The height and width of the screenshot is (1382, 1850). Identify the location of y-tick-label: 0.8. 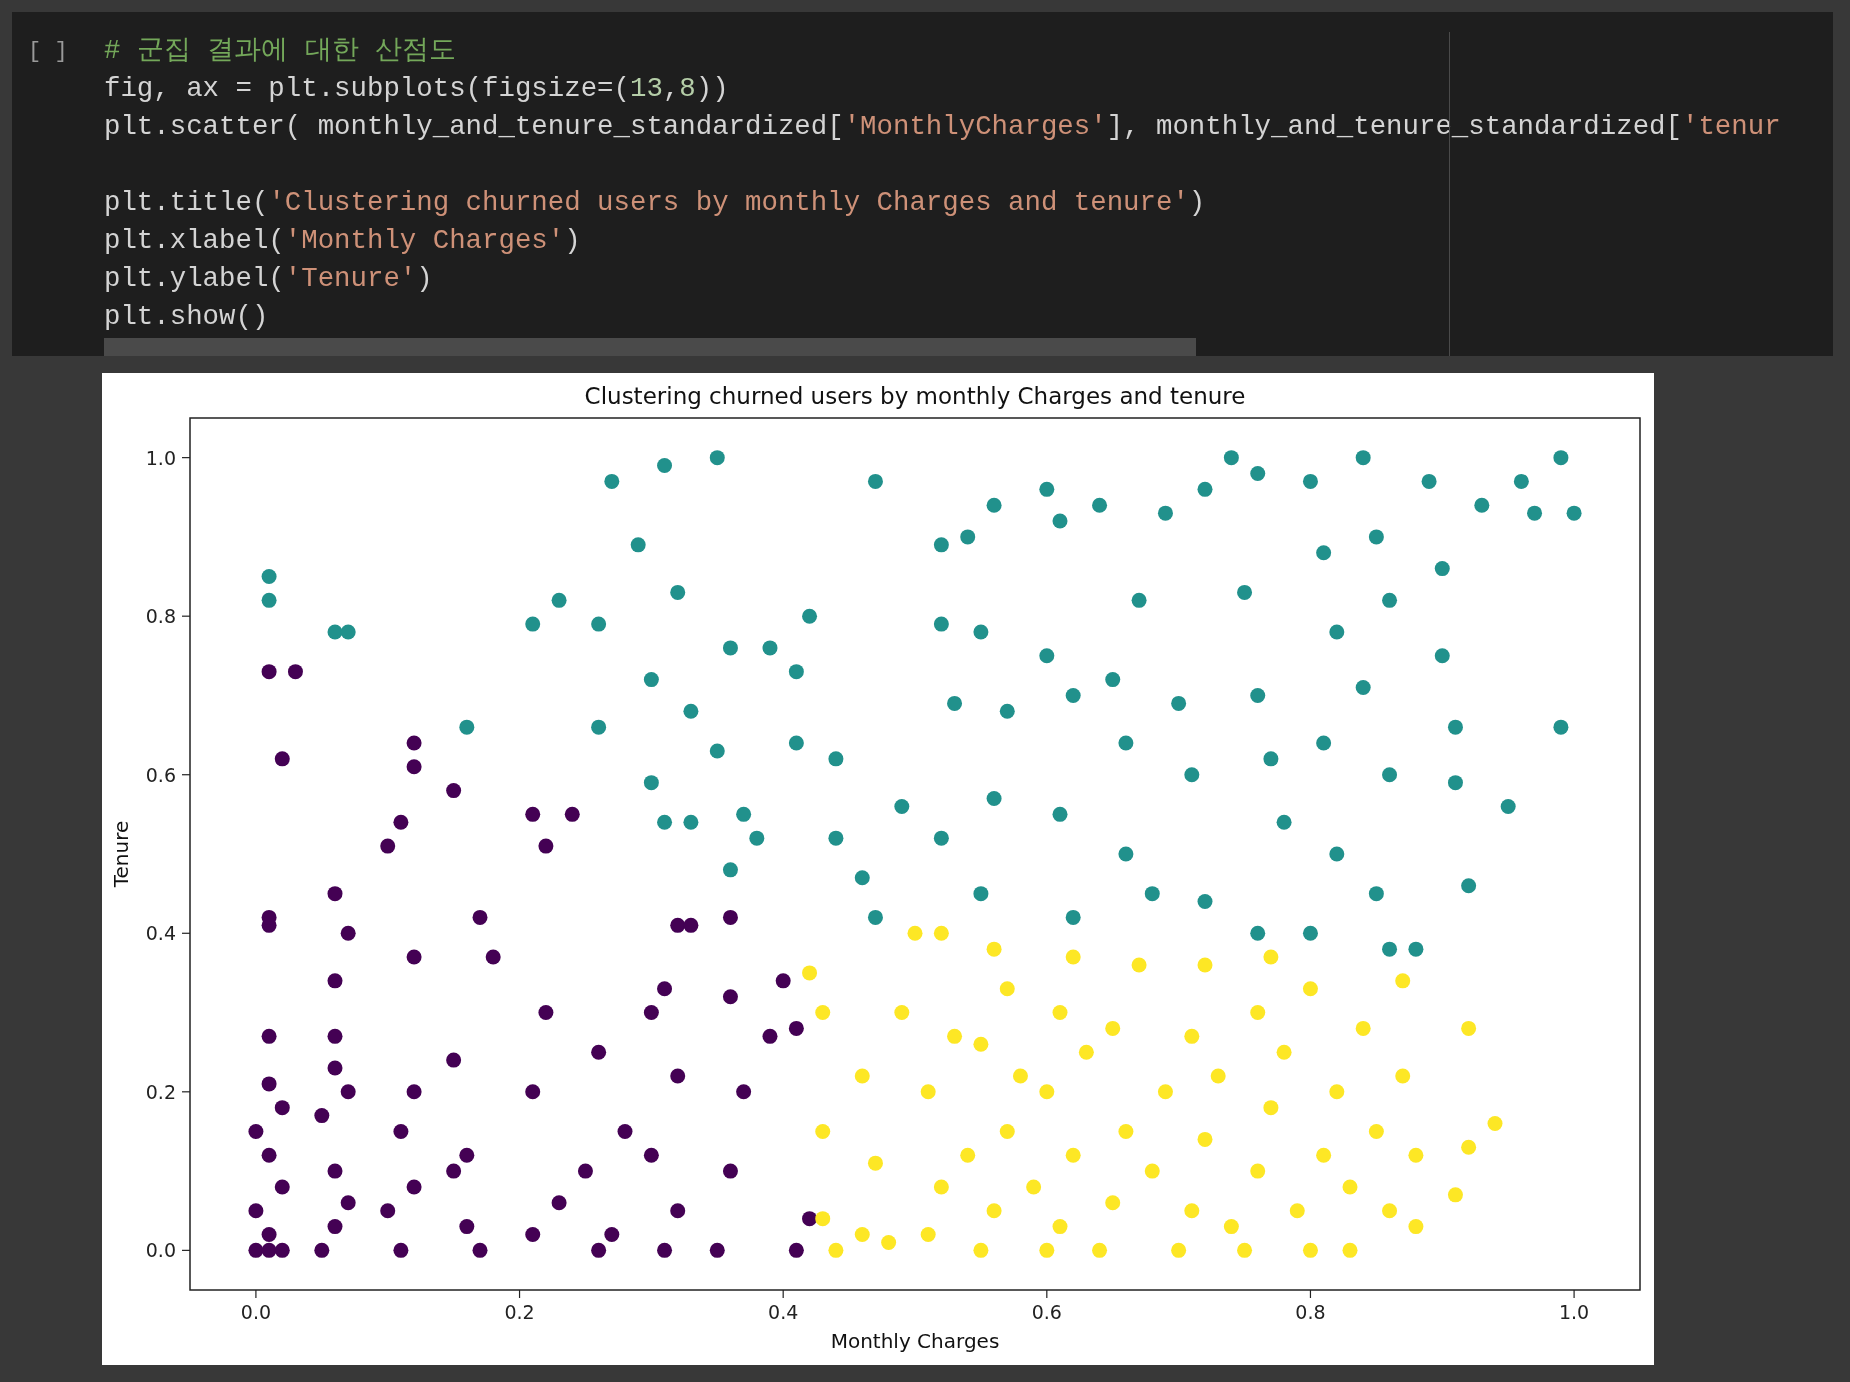
(160, 616).